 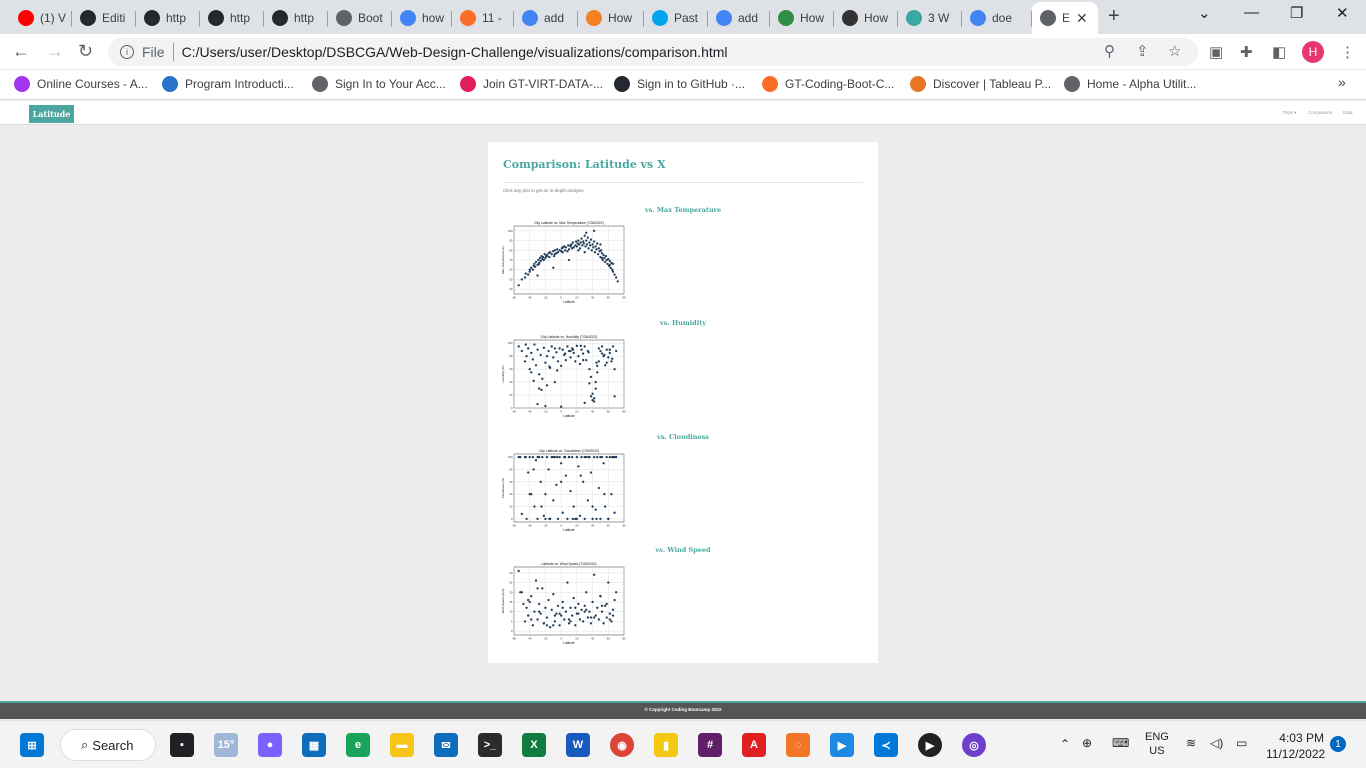 What do you see at coordinates (127, 52) in the screenshot?
I see `site-info-icon: i` at bounding box center [127, 52].